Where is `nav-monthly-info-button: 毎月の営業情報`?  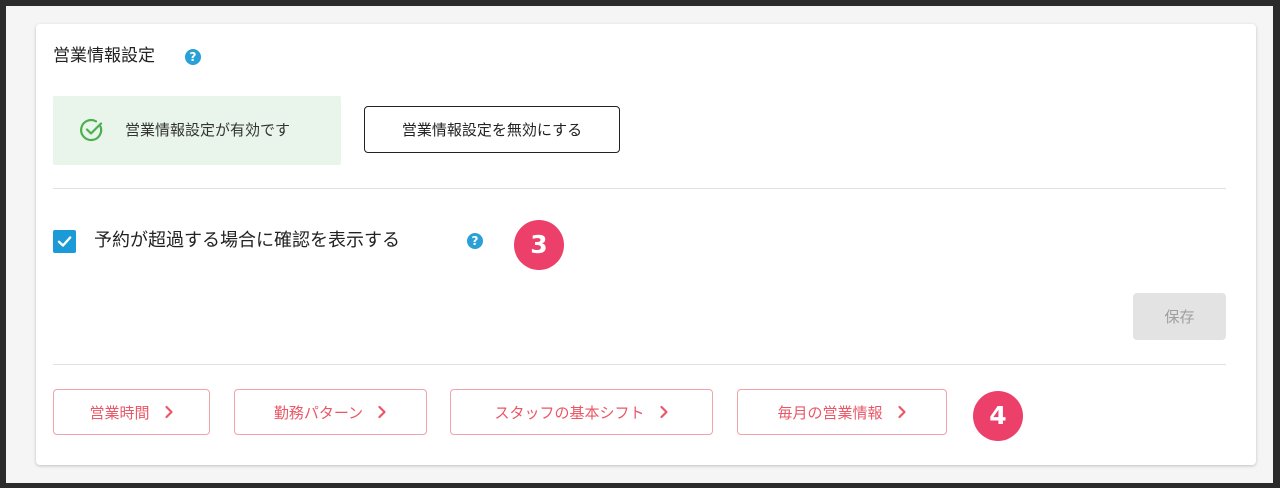 nav-monthly-info-button: 毎月の営業情報 is located at coordinates (842, 412).